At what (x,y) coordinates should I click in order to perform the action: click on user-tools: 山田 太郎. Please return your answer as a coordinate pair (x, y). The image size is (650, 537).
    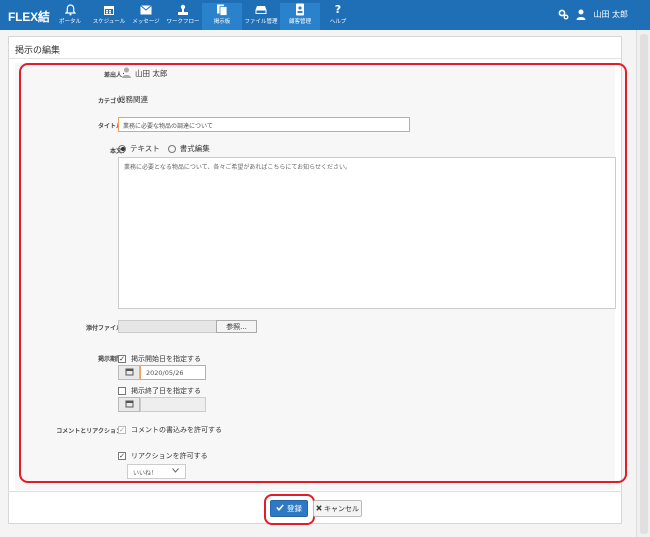
    Looking at the image, I should click on (592, 14).